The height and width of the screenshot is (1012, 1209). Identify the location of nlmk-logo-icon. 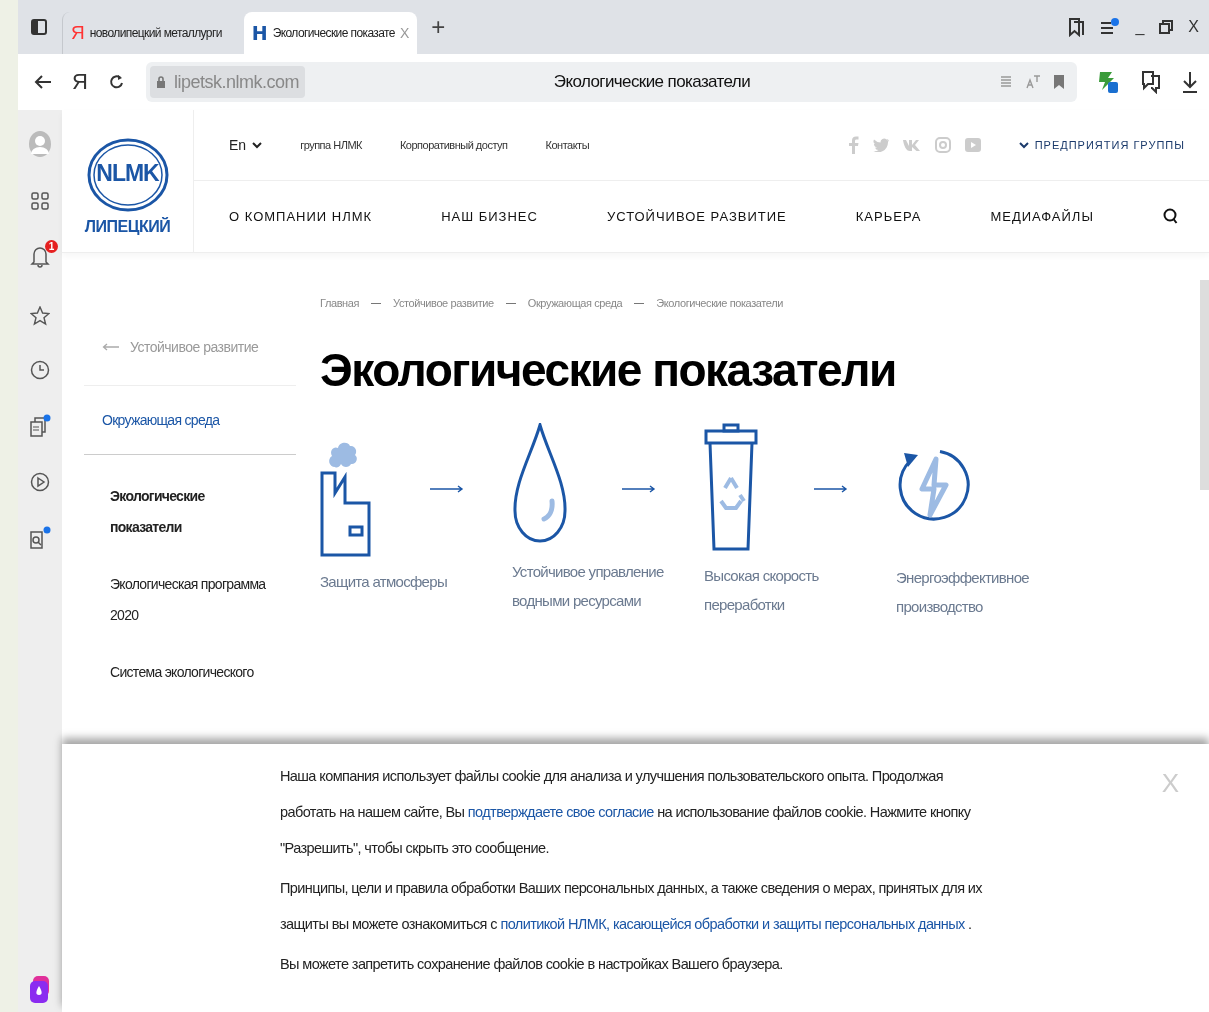
(127, 175).